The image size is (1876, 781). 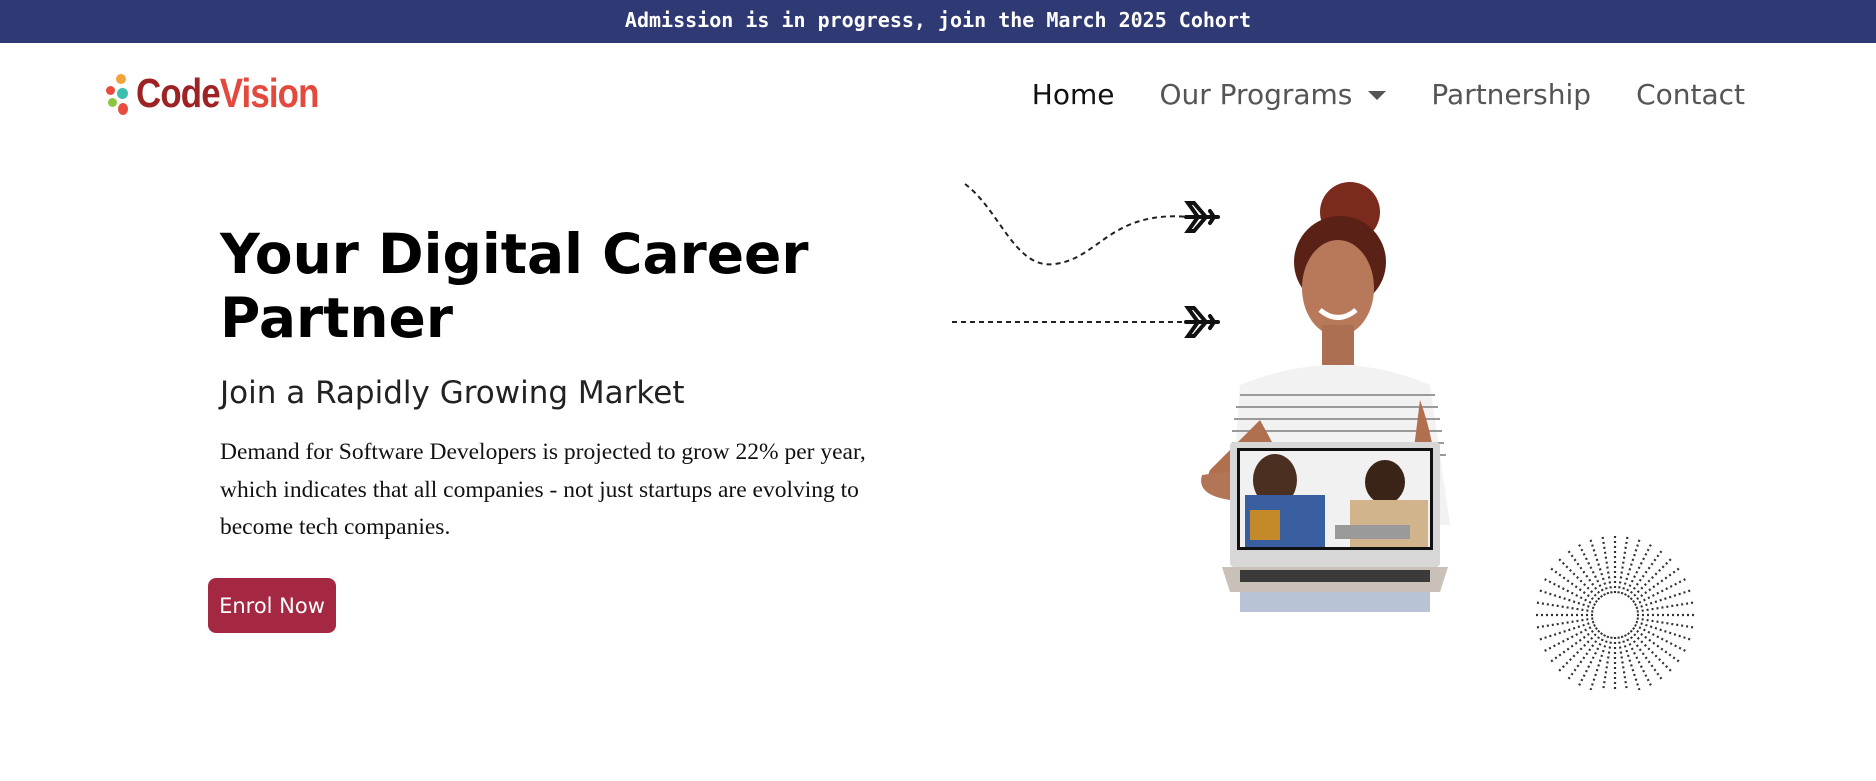 What do you see at coordinates (178, 92) in the screenshot?
I see `logo-text-code: Code` at bounding box center [178, 92].